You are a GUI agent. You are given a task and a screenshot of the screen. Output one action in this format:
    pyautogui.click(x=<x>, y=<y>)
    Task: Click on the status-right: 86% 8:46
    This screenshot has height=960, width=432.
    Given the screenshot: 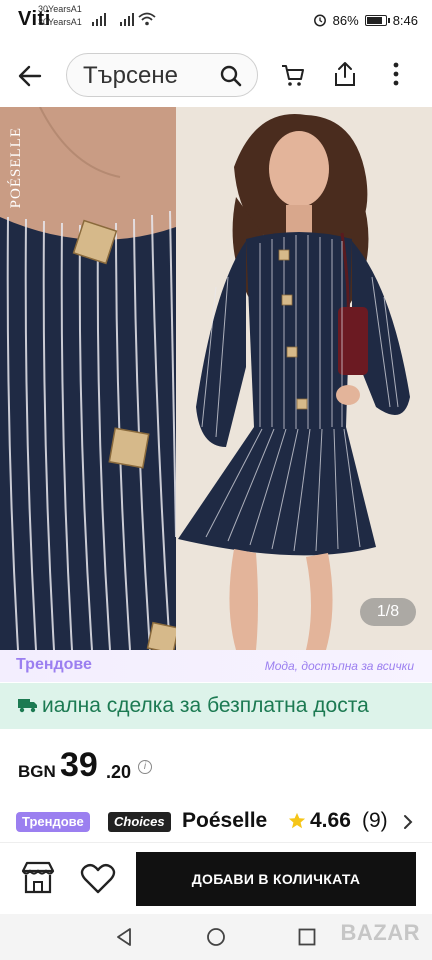 What is the action you would take?
    pyautogui.click(x=365, y=20)
    